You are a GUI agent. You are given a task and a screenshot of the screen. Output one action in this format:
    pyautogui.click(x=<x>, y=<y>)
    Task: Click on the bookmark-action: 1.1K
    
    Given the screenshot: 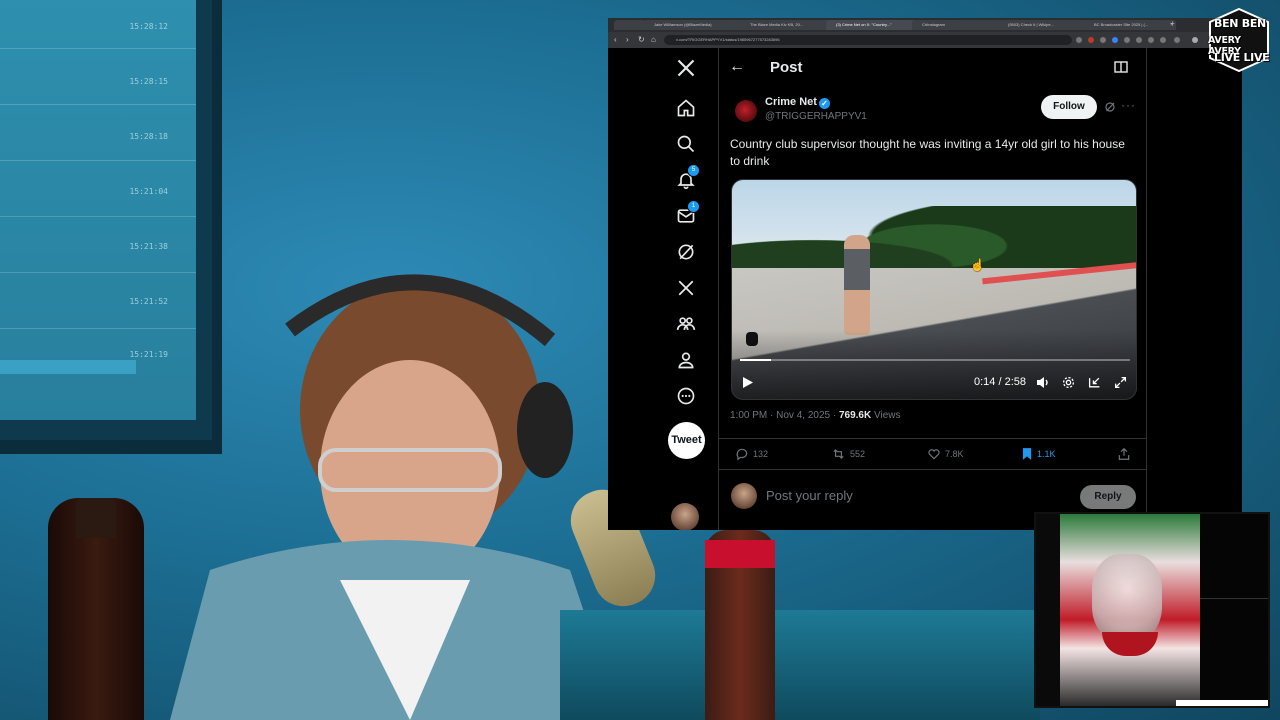 What is the action you would take?
    pyautogui.click(x=1038, y=454)
    